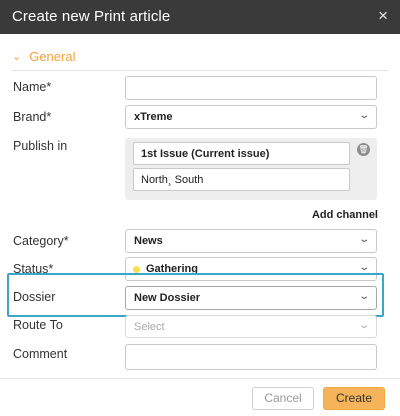  I want to click on category-value: News, so click(148, 241).